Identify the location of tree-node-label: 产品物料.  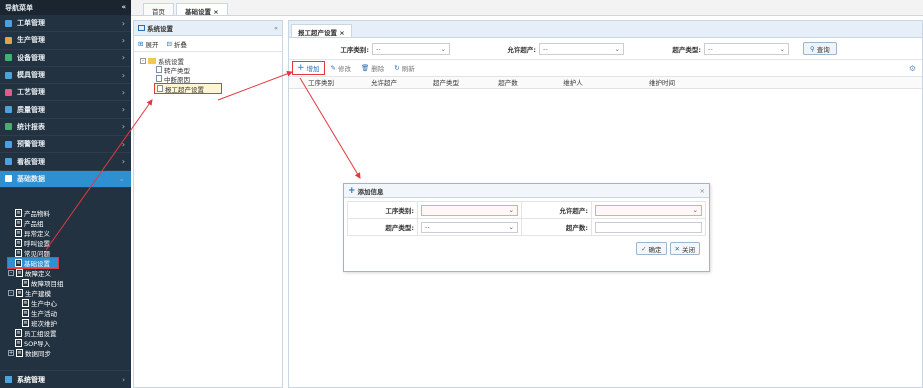
(37, 213).